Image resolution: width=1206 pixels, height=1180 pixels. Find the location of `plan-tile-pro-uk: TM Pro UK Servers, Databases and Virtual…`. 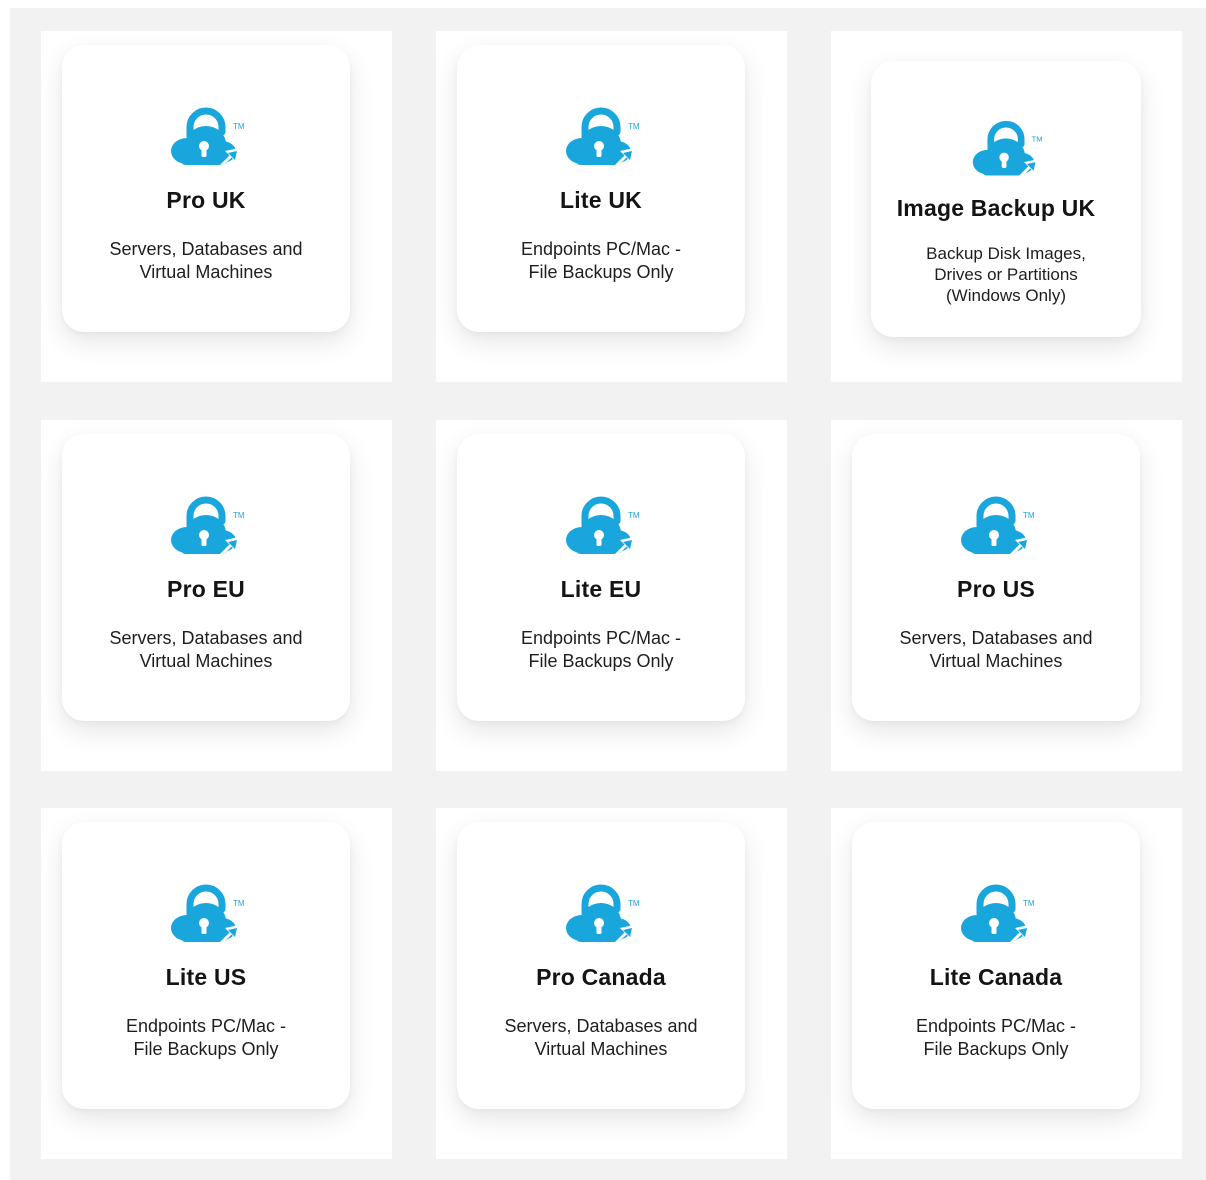

plan-tile-pro-uk: TM Pro UK Servers, Databases and Virtual… is located at coordinates (216, 206).